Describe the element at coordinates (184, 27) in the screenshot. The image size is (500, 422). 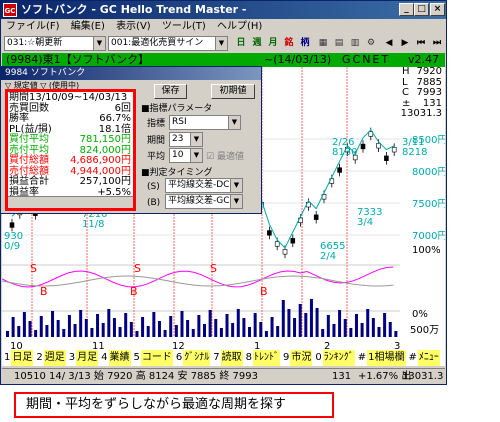
I see `menu-tools: ツール(T)` at that location.